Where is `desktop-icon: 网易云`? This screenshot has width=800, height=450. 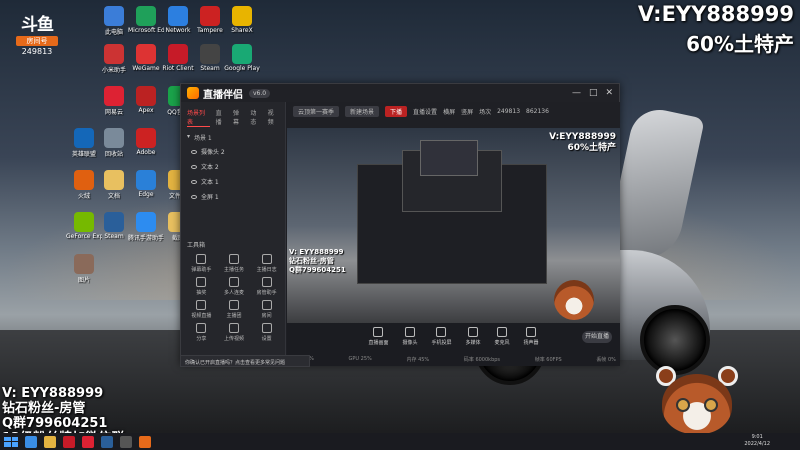
desktop-icon: 网易云 is located at coordinates (114, 101).